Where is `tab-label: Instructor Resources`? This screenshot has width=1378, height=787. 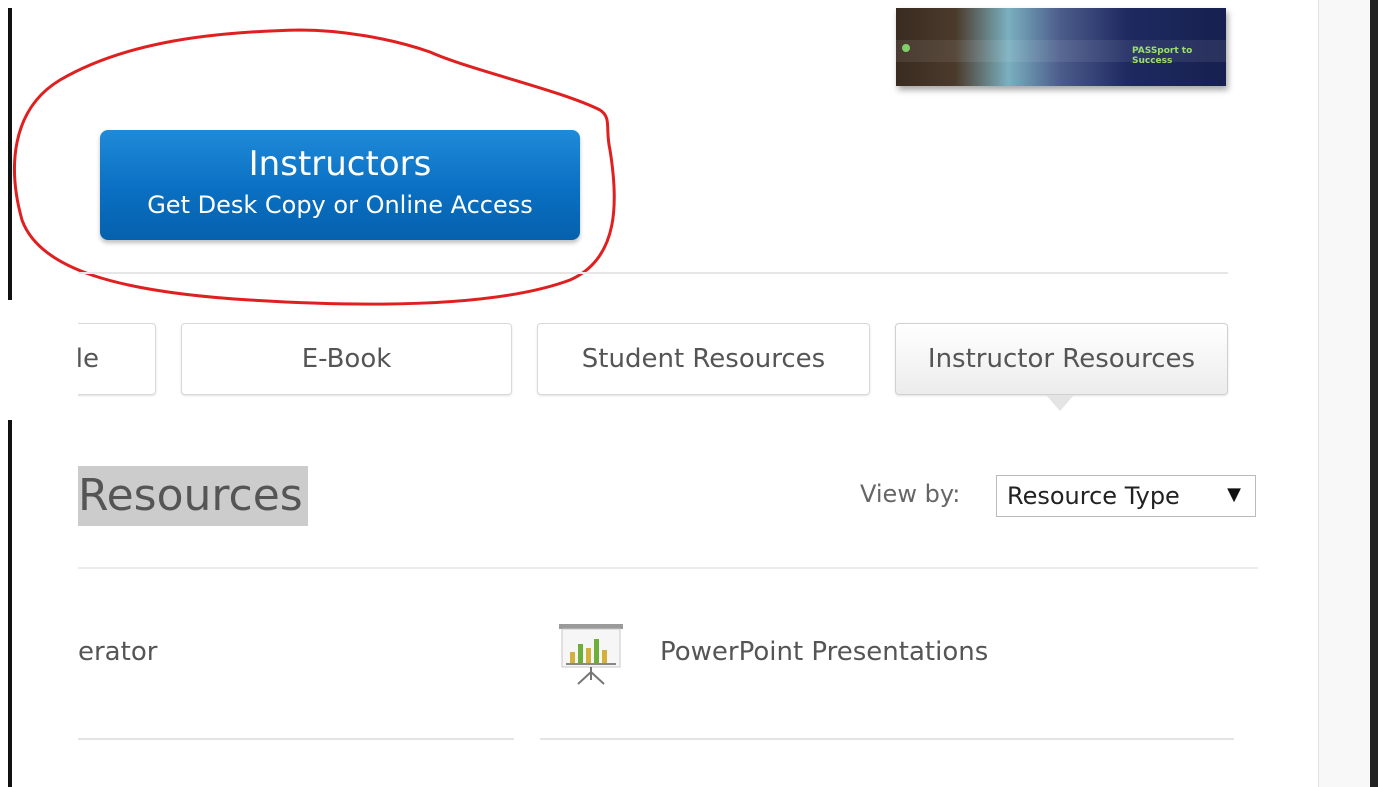 tab-label: Instructor Resources is located at coordinates (1061, 359).